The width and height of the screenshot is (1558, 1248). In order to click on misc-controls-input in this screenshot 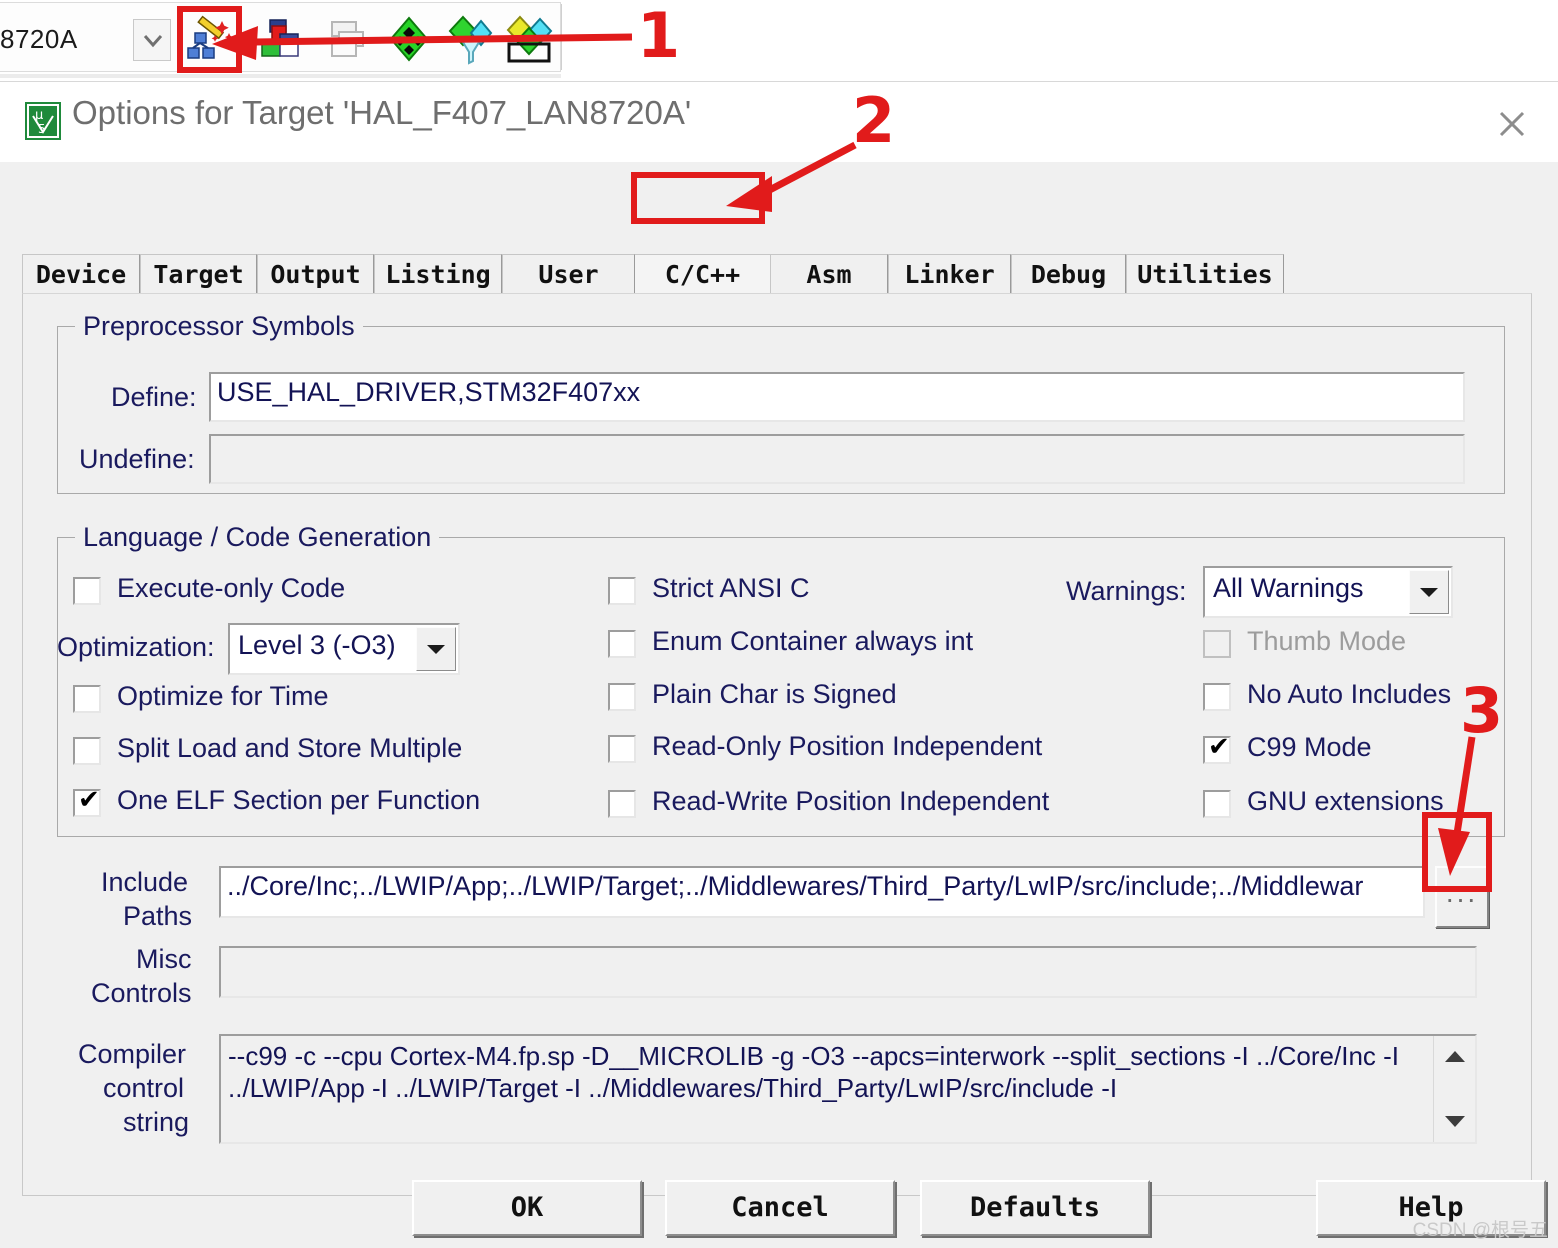, I will do `click(848, 972)`.